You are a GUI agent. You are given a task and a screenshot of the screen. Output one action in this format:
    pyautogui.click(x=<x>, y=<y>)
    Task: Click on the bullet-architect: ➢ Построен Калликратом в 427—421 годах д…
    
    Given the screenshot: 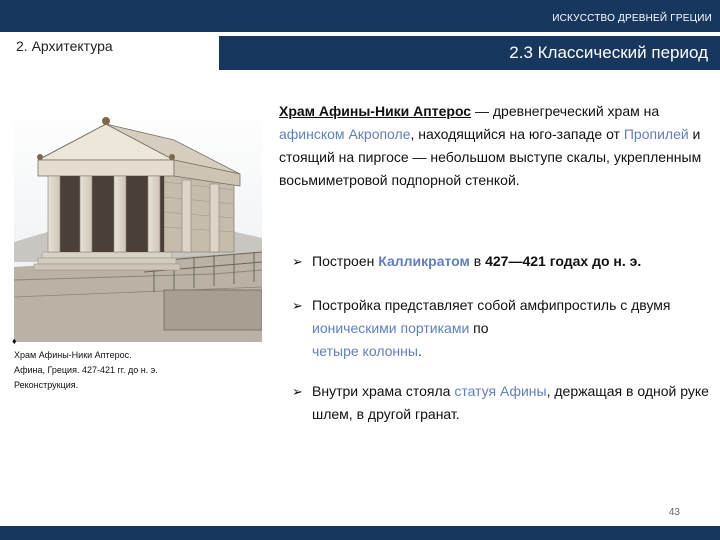 What is the action you would take?
    pyautogui.click(x=506, y=261)
    